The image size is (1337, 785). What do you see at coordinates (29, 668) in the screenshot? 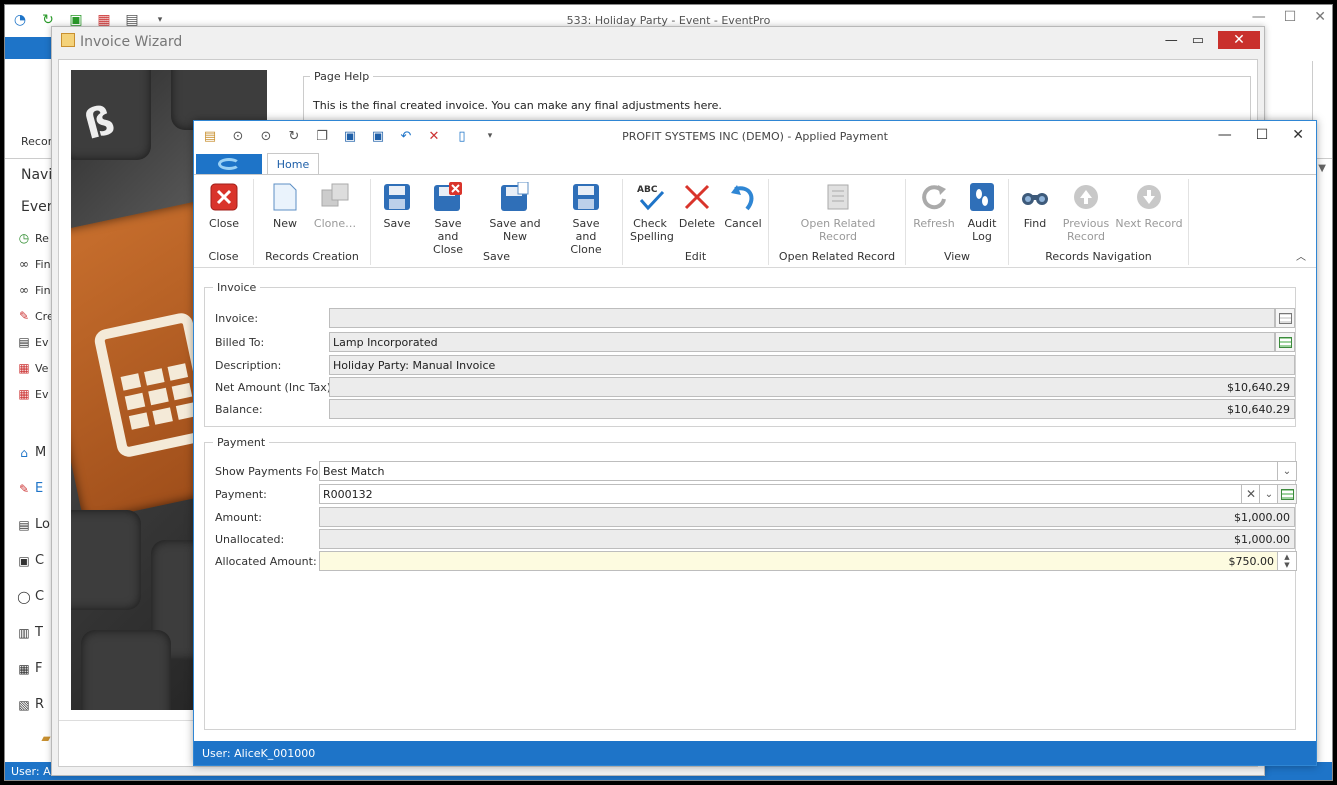
I see `nav-item: ▦ F` at bounding box center [29, 668].